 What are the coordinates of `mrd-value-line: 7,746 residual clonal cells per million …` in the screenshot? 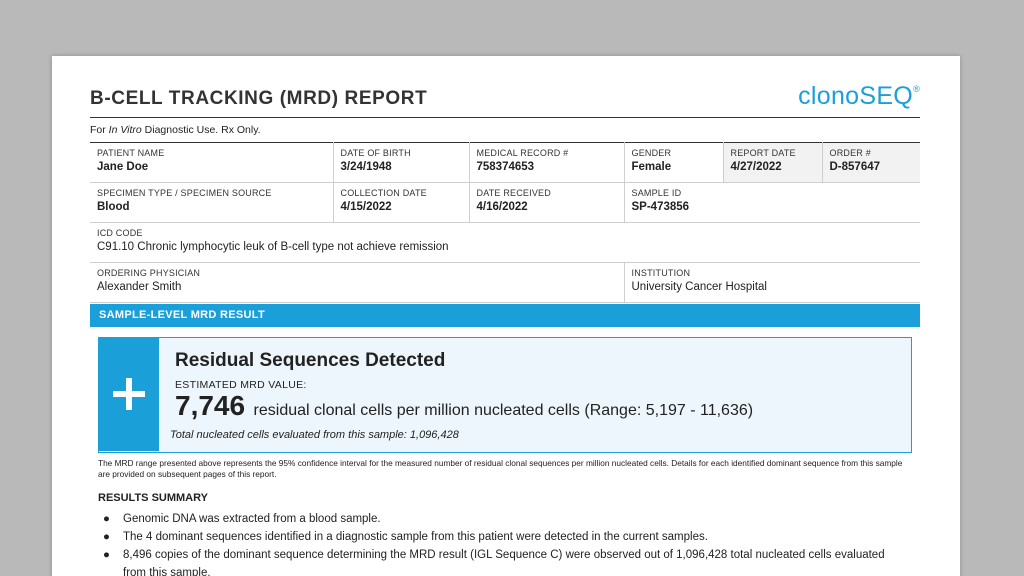 It's located at (464, 406).